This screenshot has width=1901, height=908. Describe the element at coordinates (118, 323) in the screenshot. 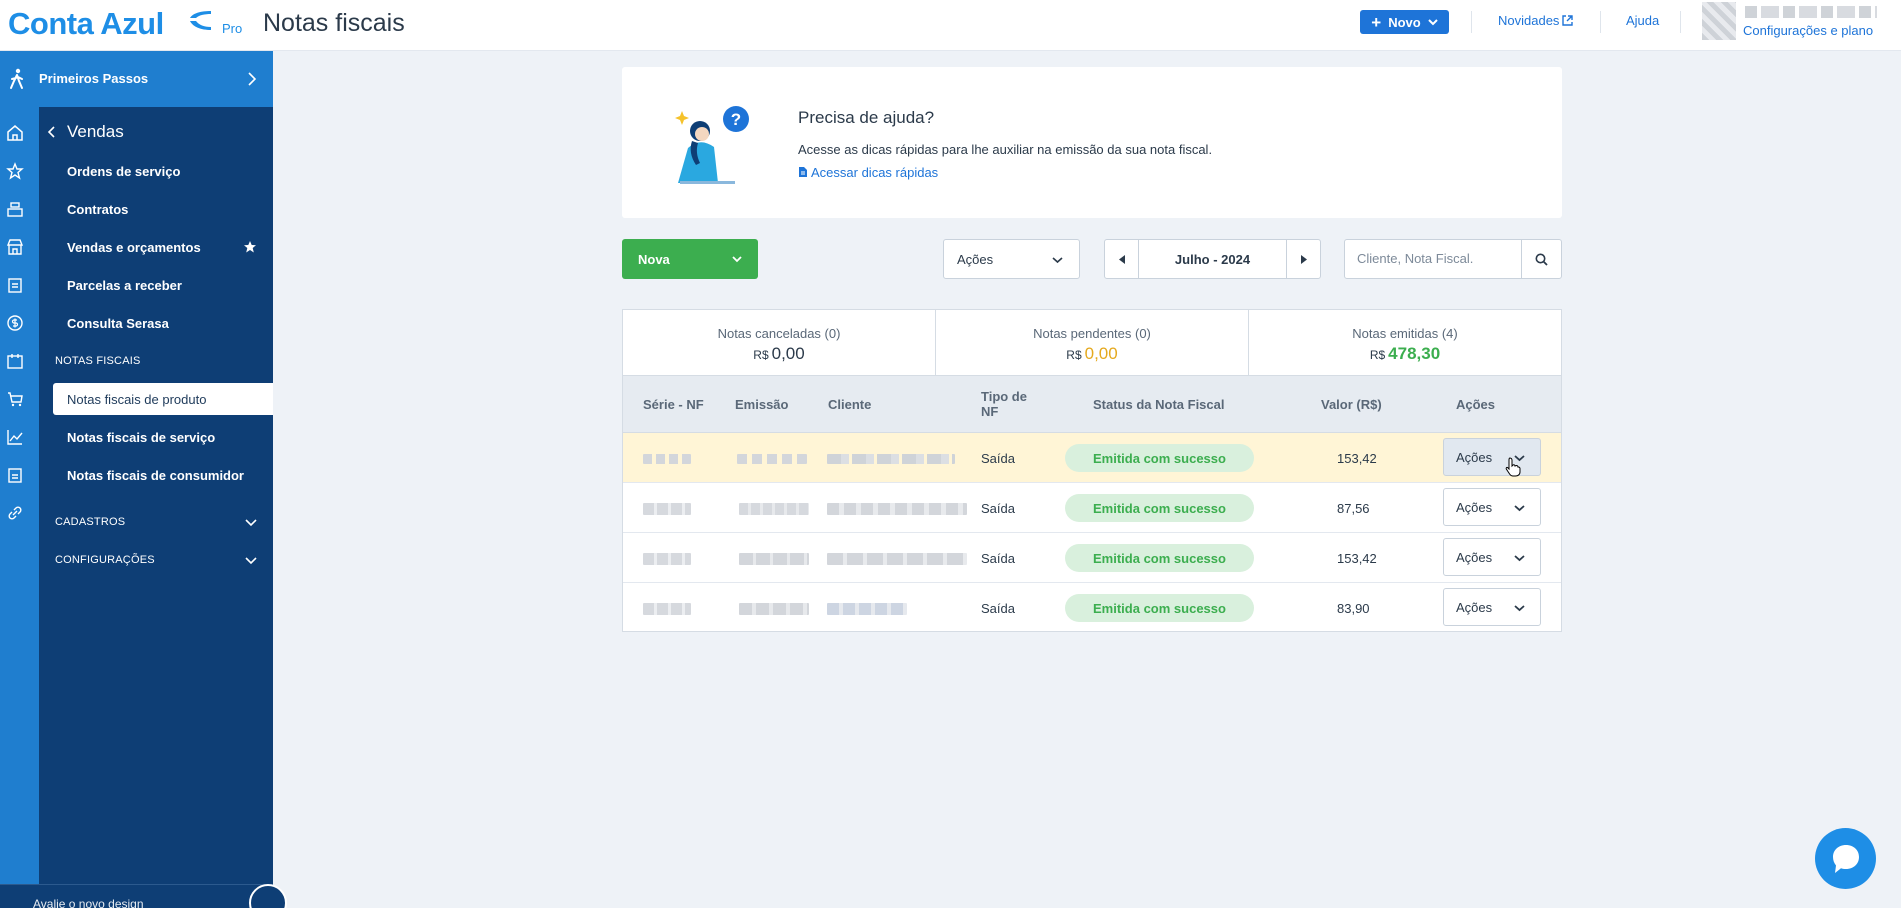

I see `sidebar-item-consulta-serasa: Consulta Serasa` at that location.